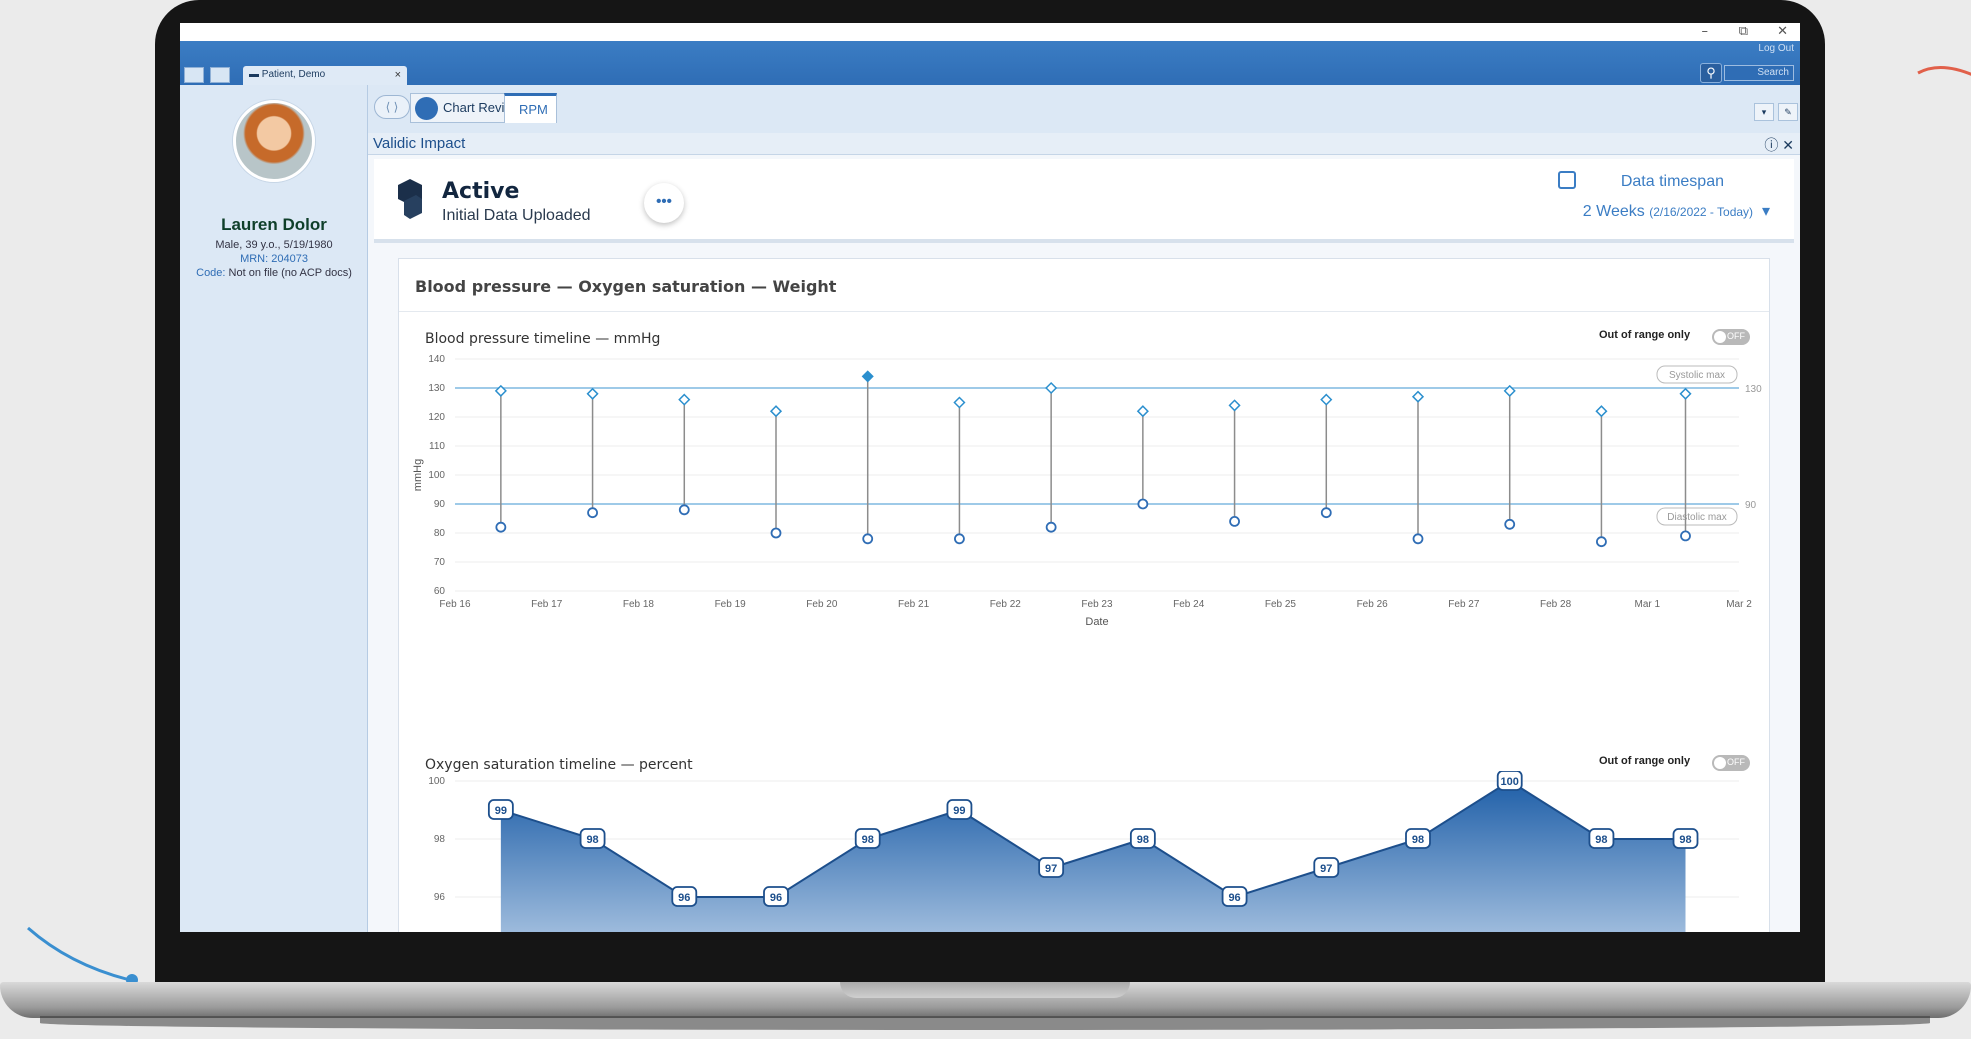  What do you see at coordinates (1613, 211) in the screenshot?
I see `timespan-value: 2 Weeks` at bounding box center [1613, 211].